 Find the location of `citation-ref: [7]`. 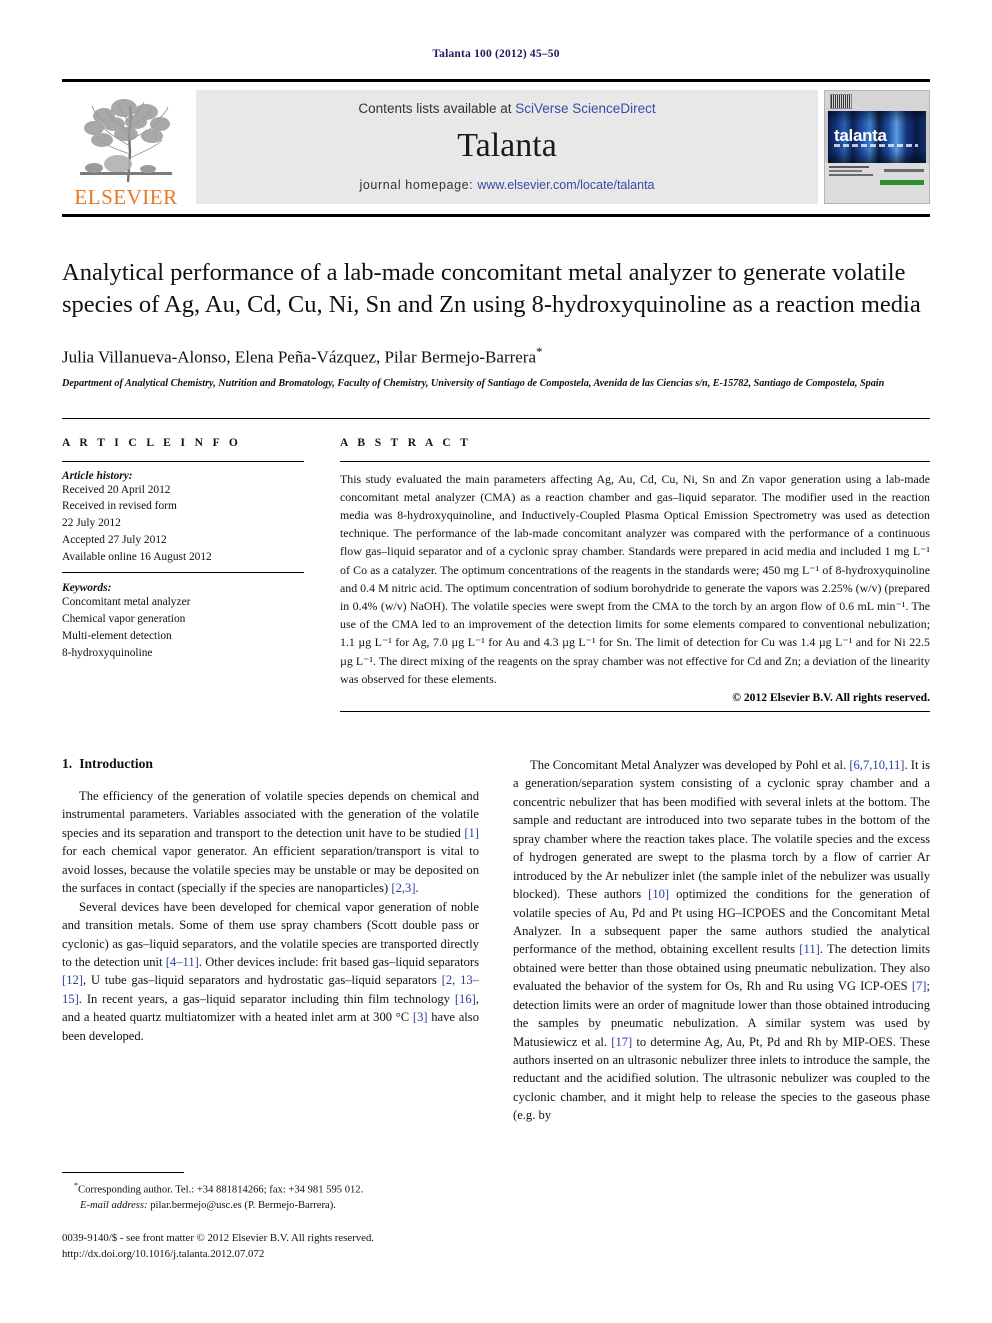

citation-ref: [7] is located at coordinates (919, 986).